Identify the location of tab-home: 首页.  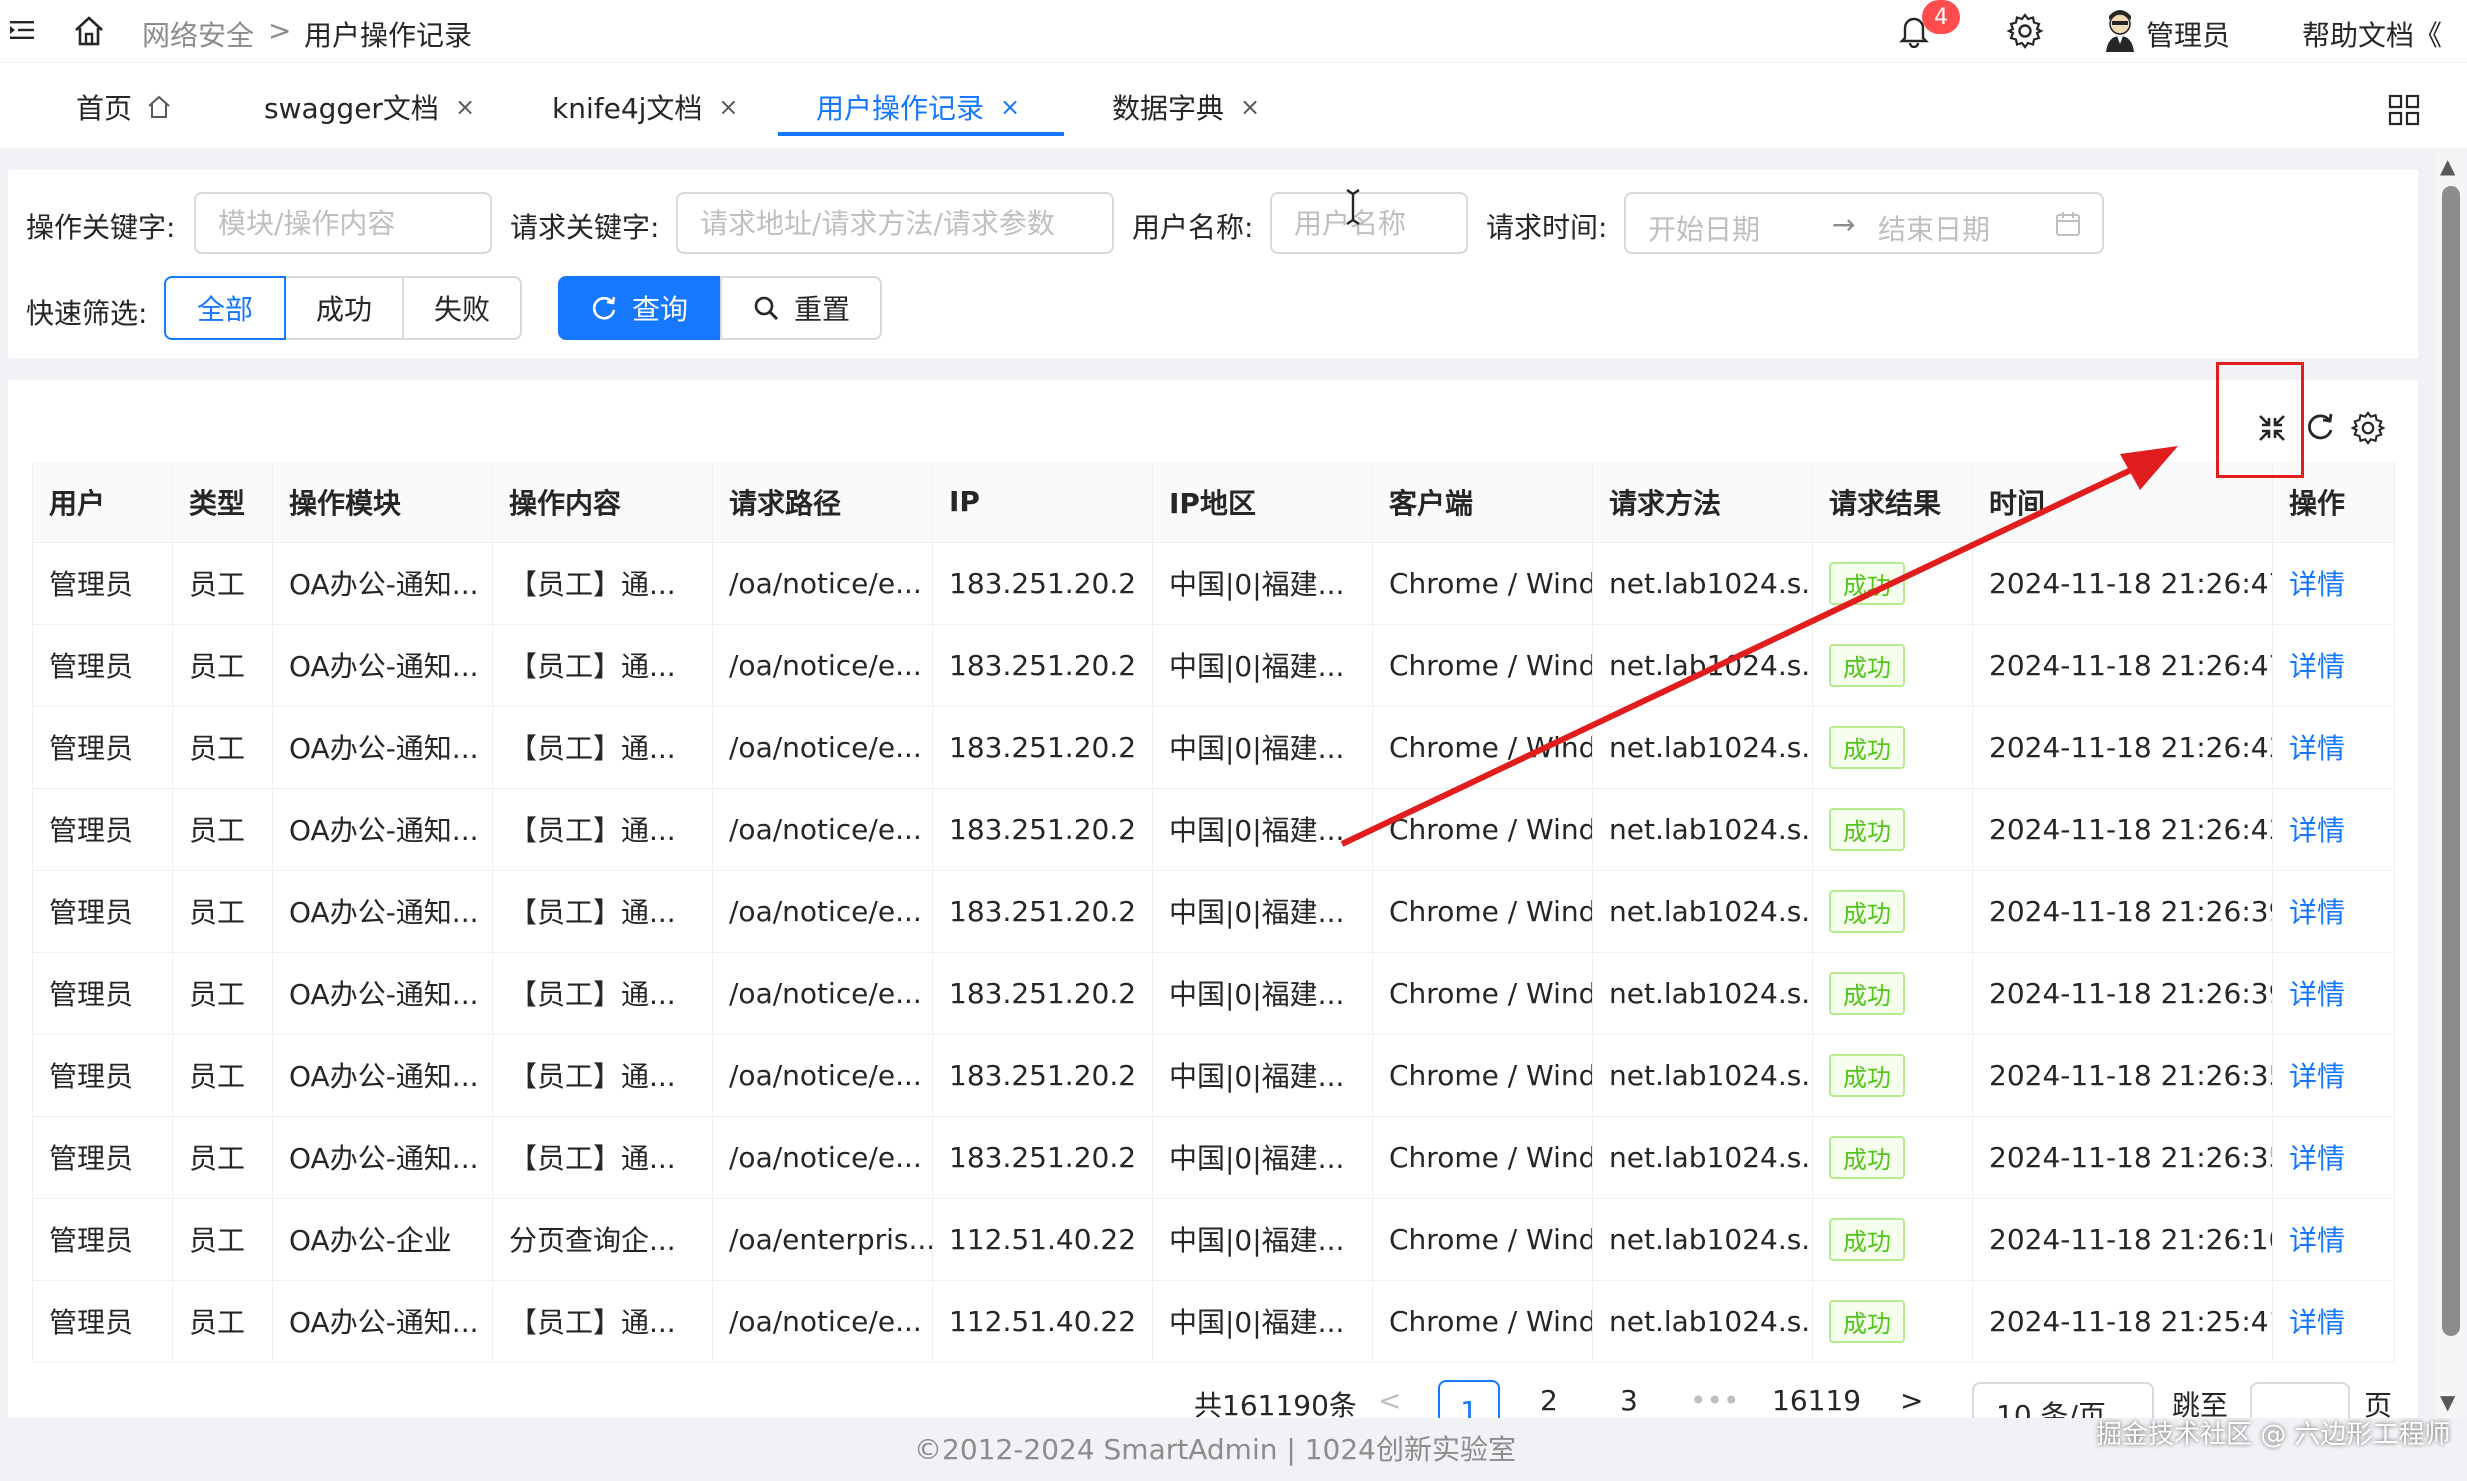
(124, 107).